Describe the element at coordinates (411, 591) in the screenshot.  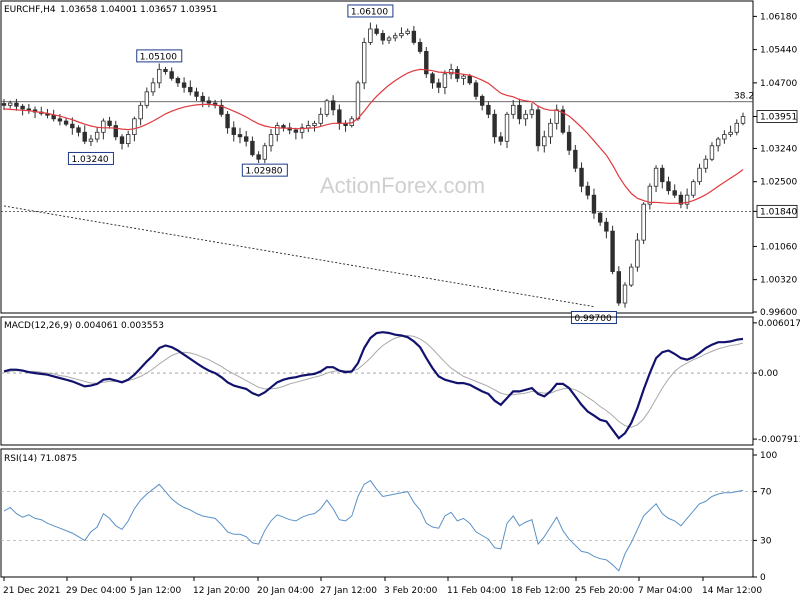
I see `time-axis-label: 3 Feb 20:00` at that location.